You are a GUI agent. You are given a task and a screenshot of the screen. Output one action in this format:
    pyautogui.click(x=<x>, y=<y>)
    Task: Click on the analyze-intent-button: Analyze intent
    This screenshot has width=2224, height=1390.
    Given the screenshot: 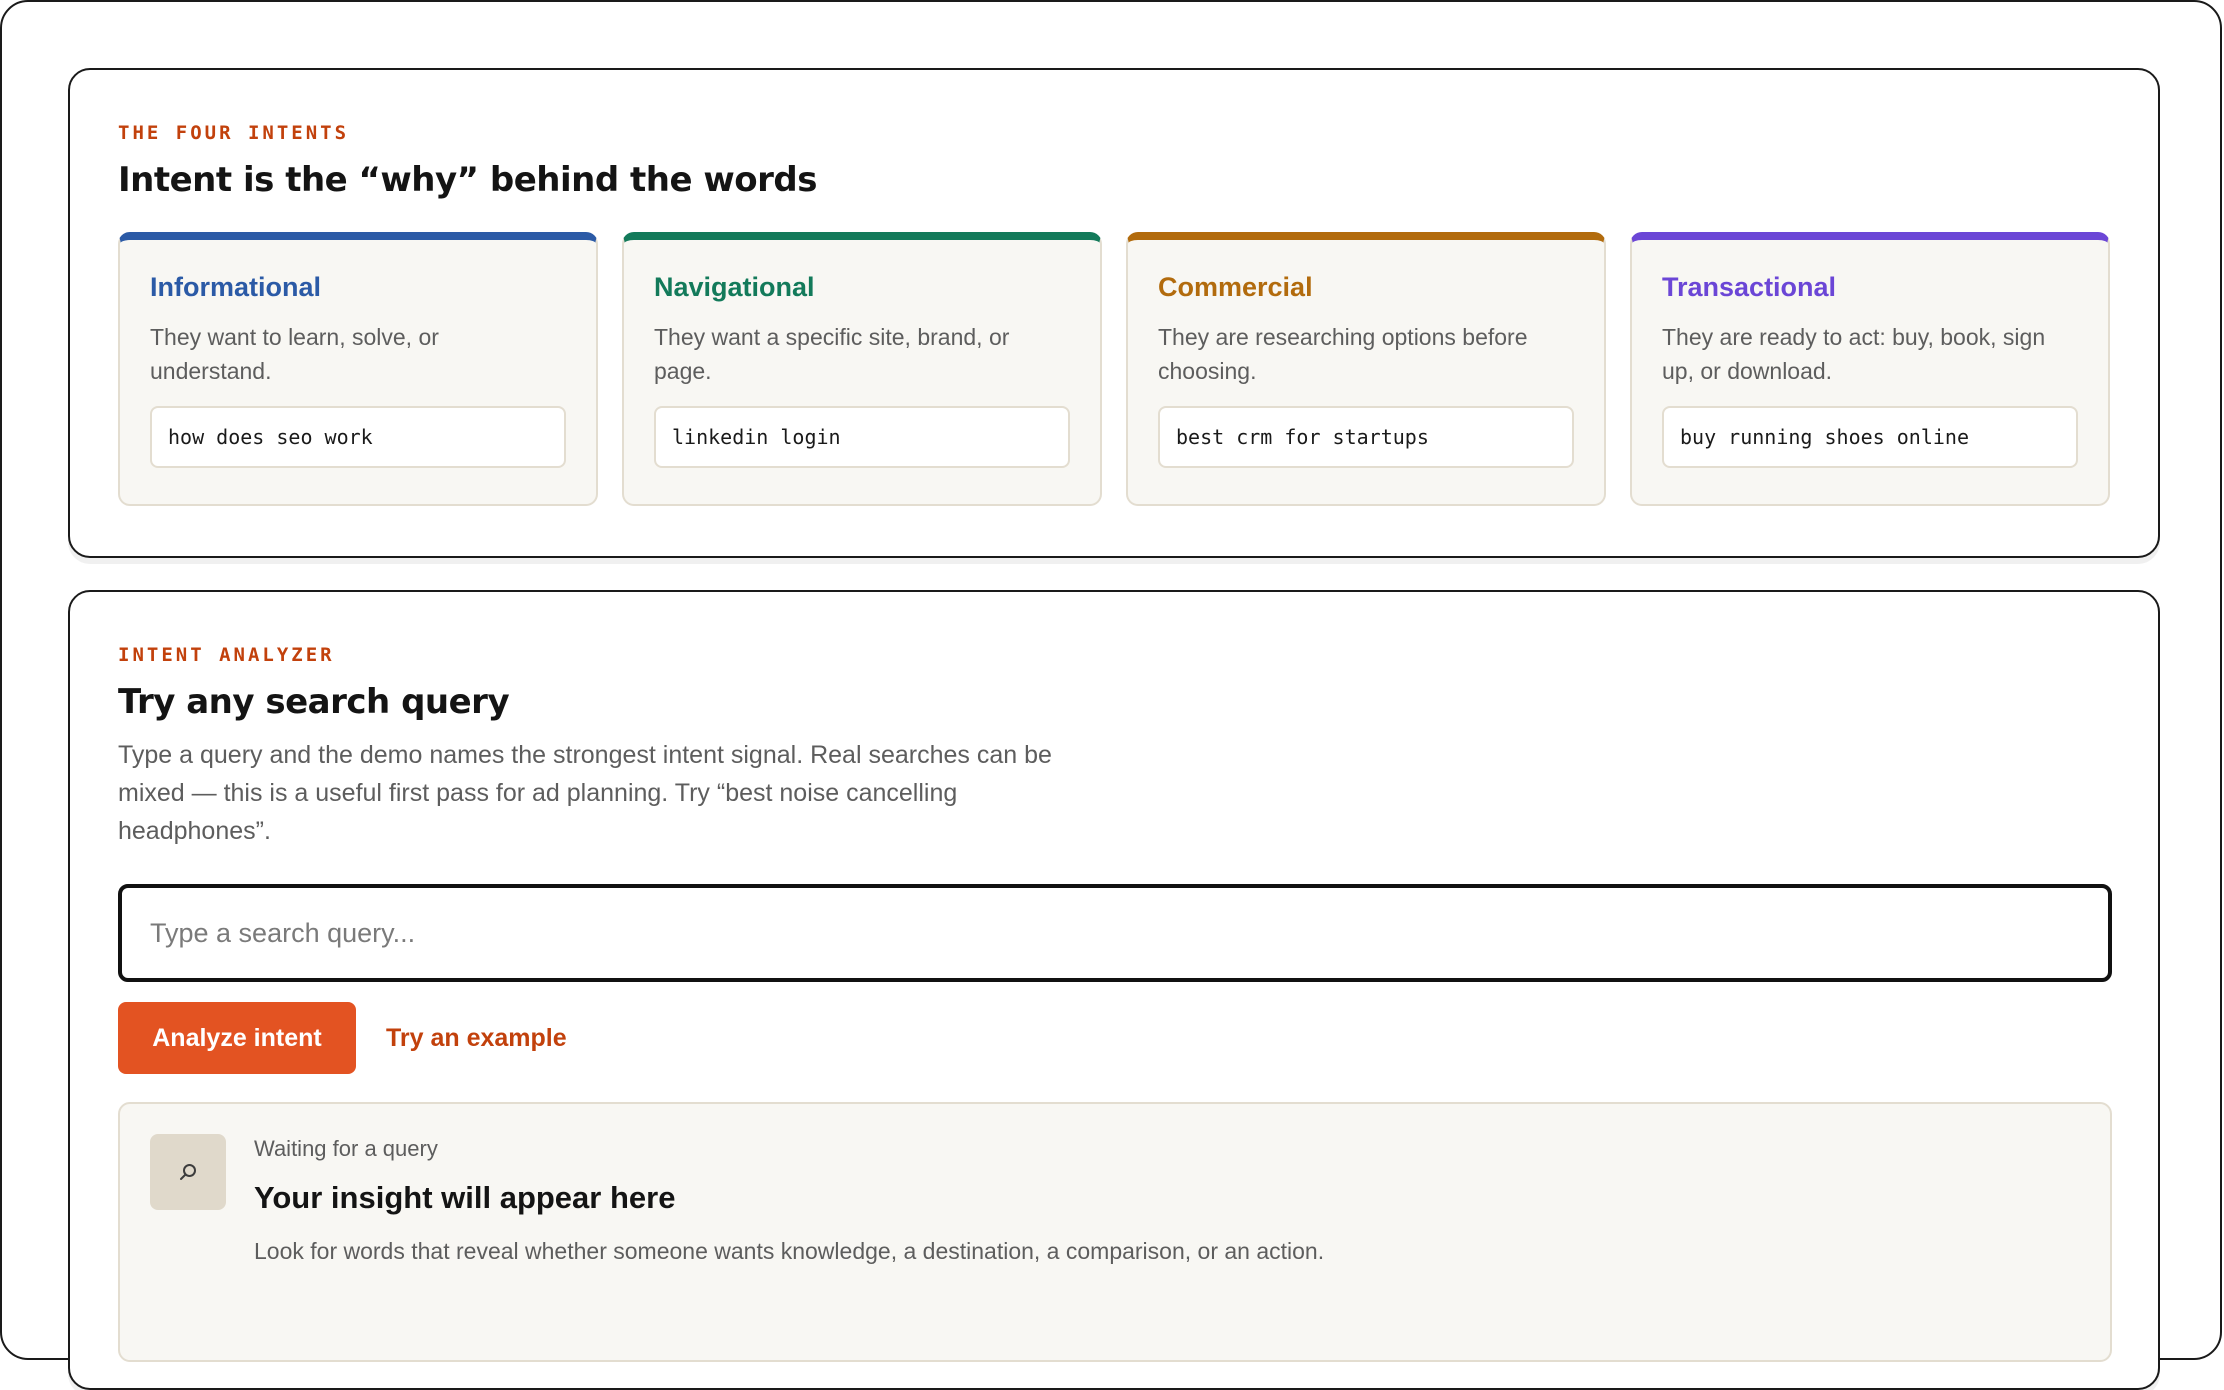 What is the action you would take?
    pyautogui.click(x=237, y=1038)
    